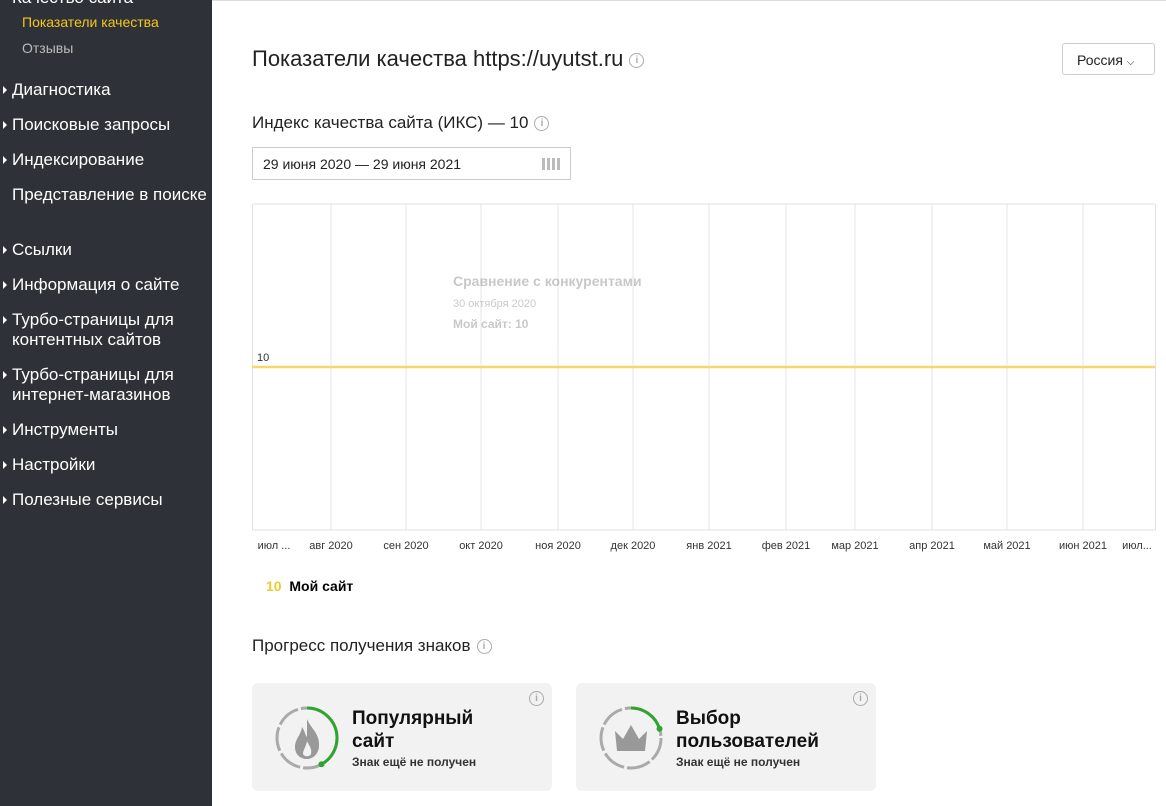  I want to click on badge-title-line2: пользователей, so click(747, 741).